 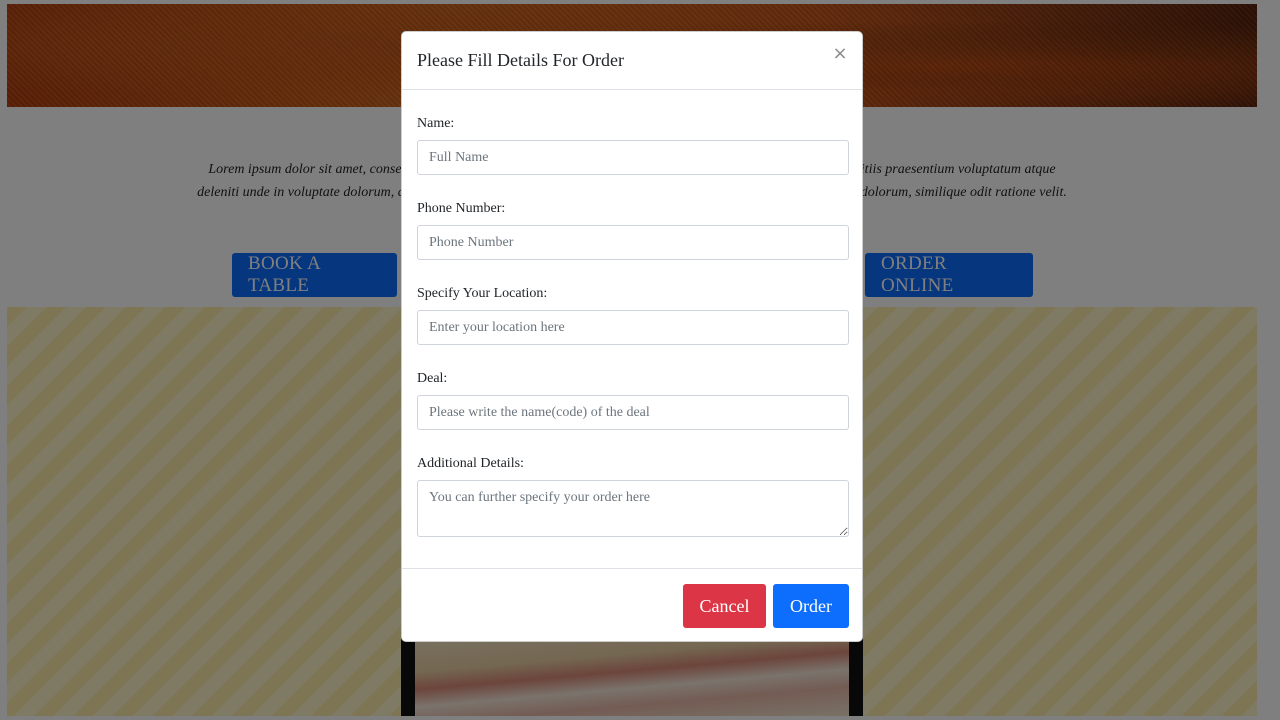 I want to click on modal-footer: Cancel Order, so click(x=632, y=605).